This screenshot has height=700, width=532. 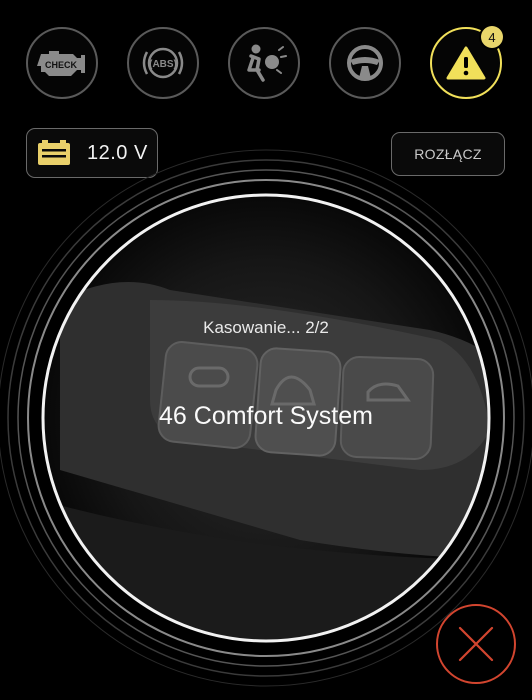 I want to click on check-engine-button: CHECK, so click(x=62, y=63).